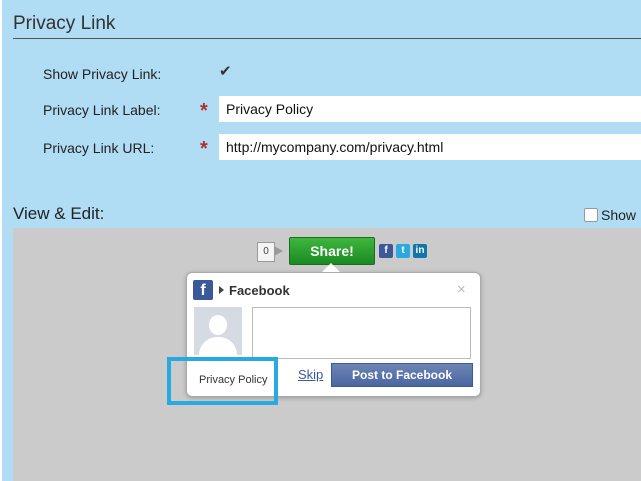  Describe the element at coordinates (430, 109) in the screenshot. I see `privacy-link-label-input: Privacy Policy` at that location.